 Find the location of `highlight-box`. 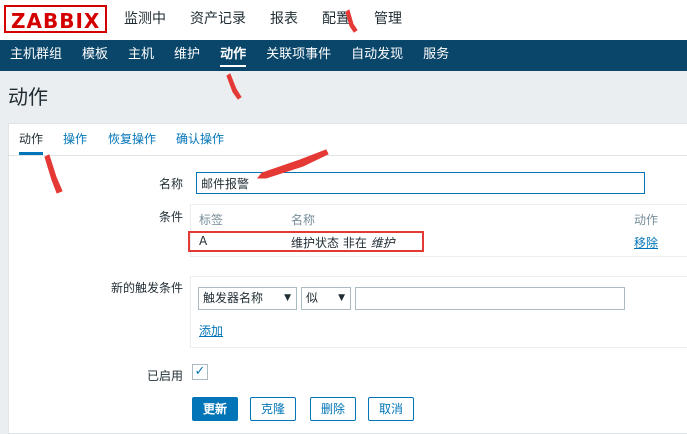

highlight-box is located at coordinates (306, 241).